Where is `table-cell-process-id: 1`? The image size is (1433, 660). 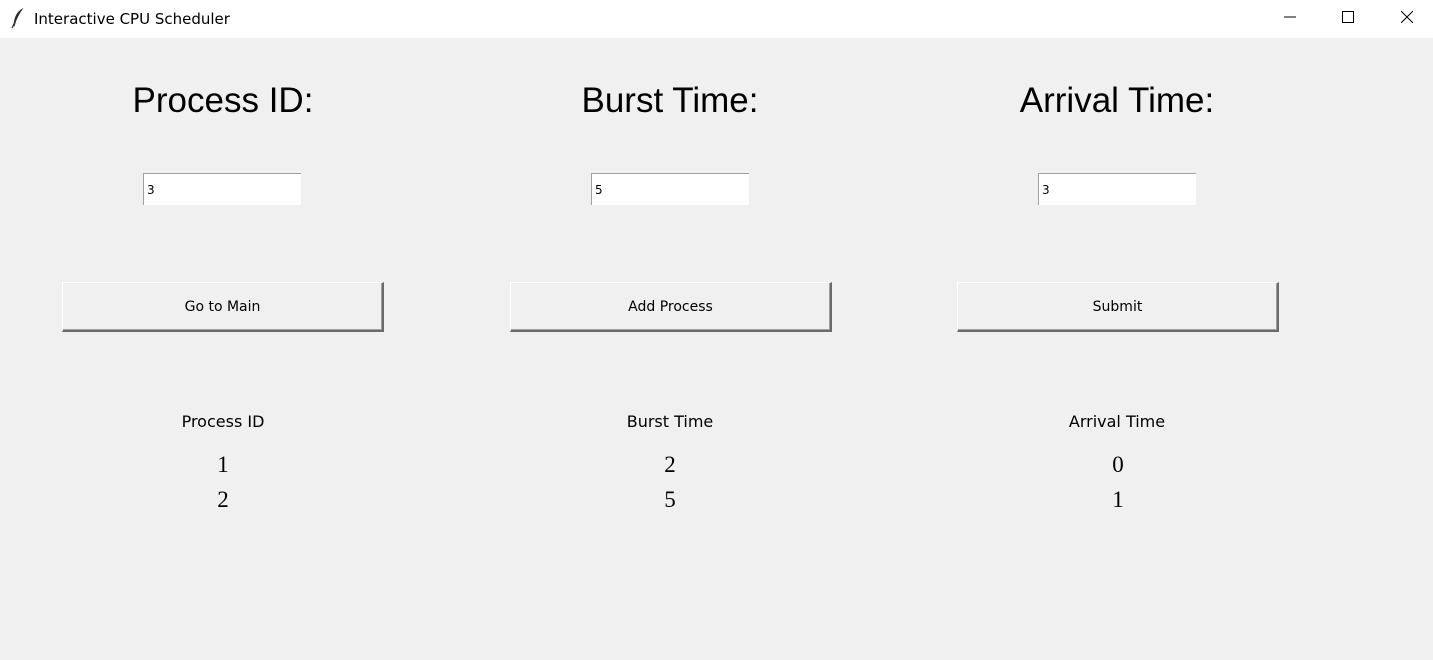 table-cell-process-id: 1 is located at coordinates (223, 464).